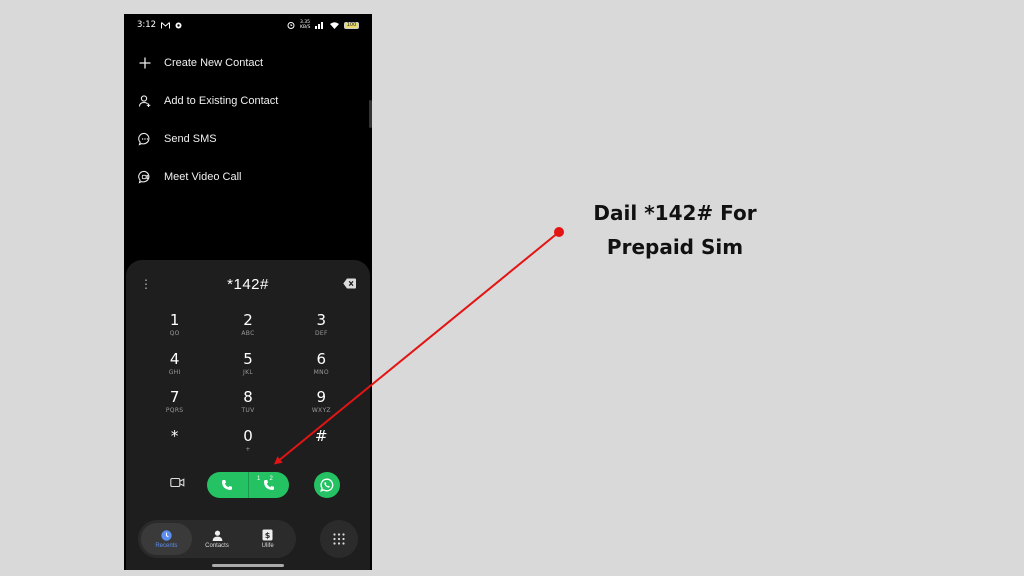  What do you see at coordinates (248, 565) in the screenshot?
I see `home-indicator` at bounding box center [248, 565].